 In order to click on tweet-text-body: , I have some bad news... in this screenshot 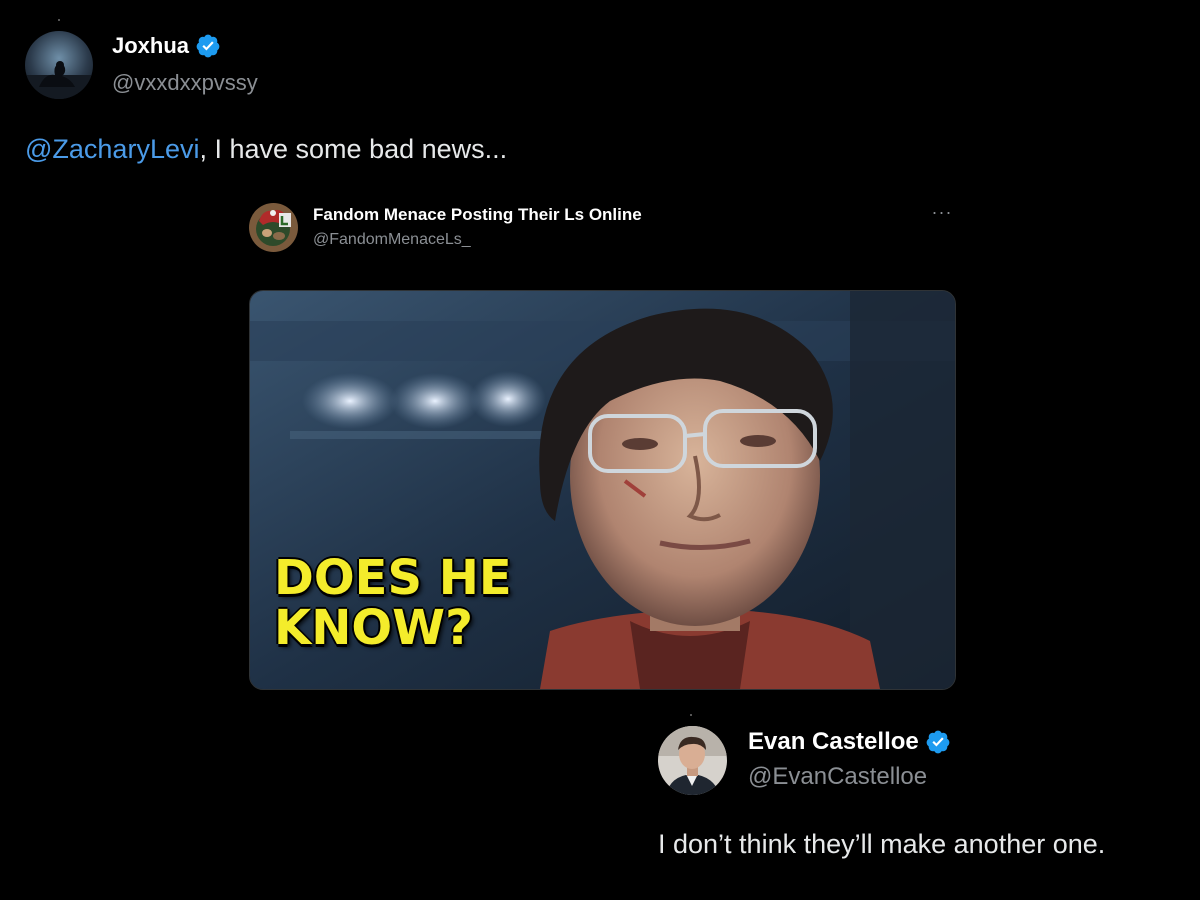, I will do `click(353, 149)`.